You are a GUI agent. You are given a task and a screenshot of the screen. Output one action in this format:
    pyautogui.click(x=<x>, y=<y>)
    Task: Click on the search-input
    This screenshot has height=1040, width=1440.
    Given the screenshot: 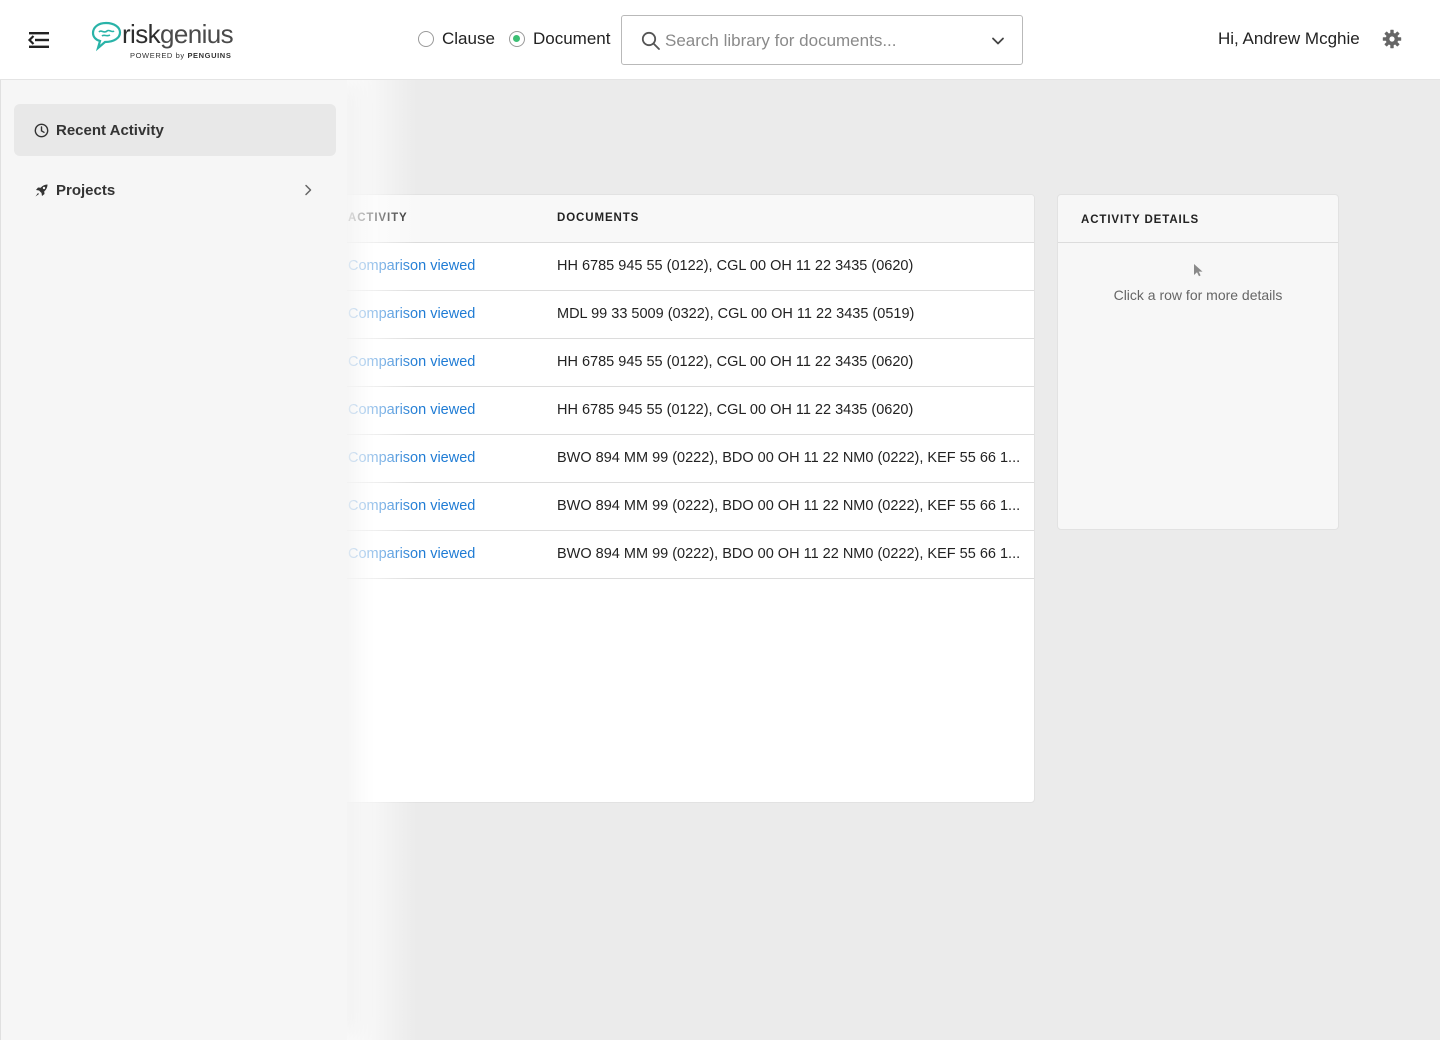 What is the action you would take?
    pyautogui.click(x=820, y=41)
    